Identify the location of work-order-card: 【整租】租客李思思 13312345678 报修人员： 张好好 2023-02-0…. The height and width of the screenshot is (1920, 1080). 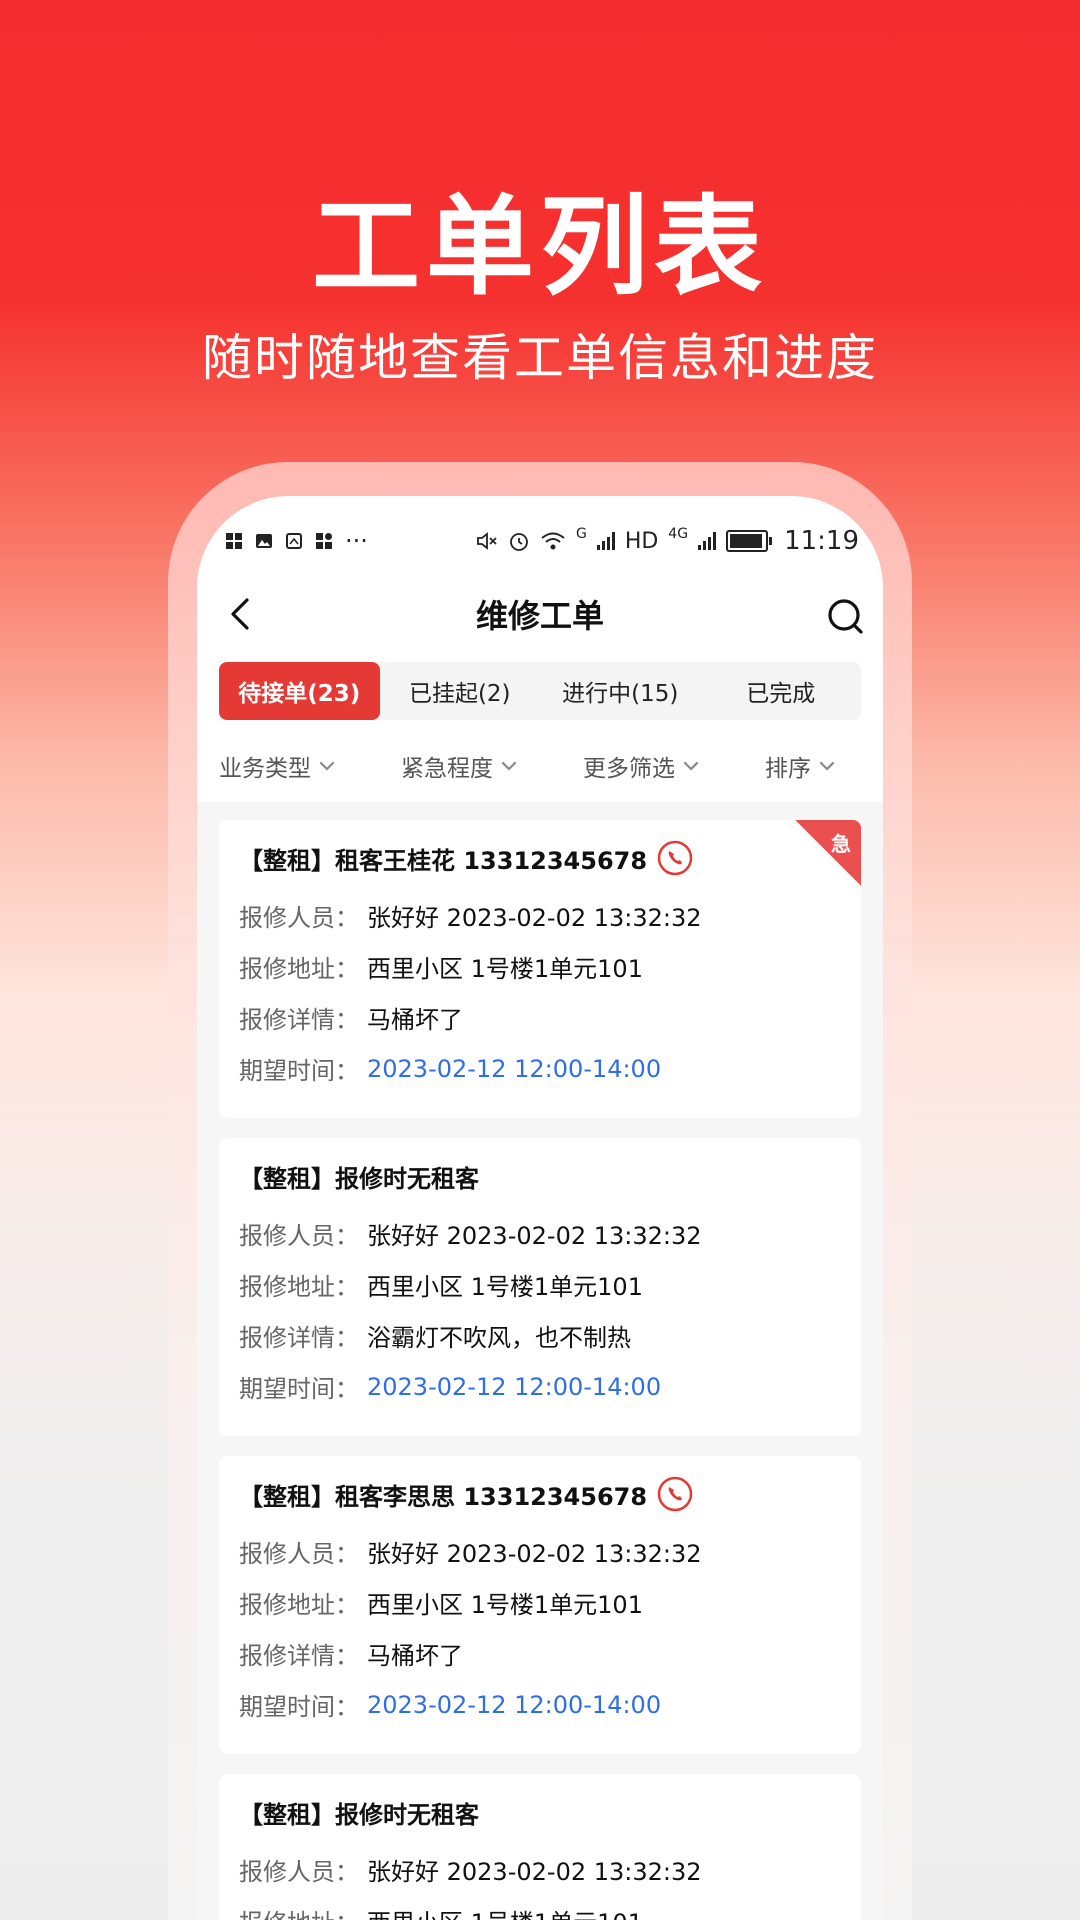
(540, 1605).